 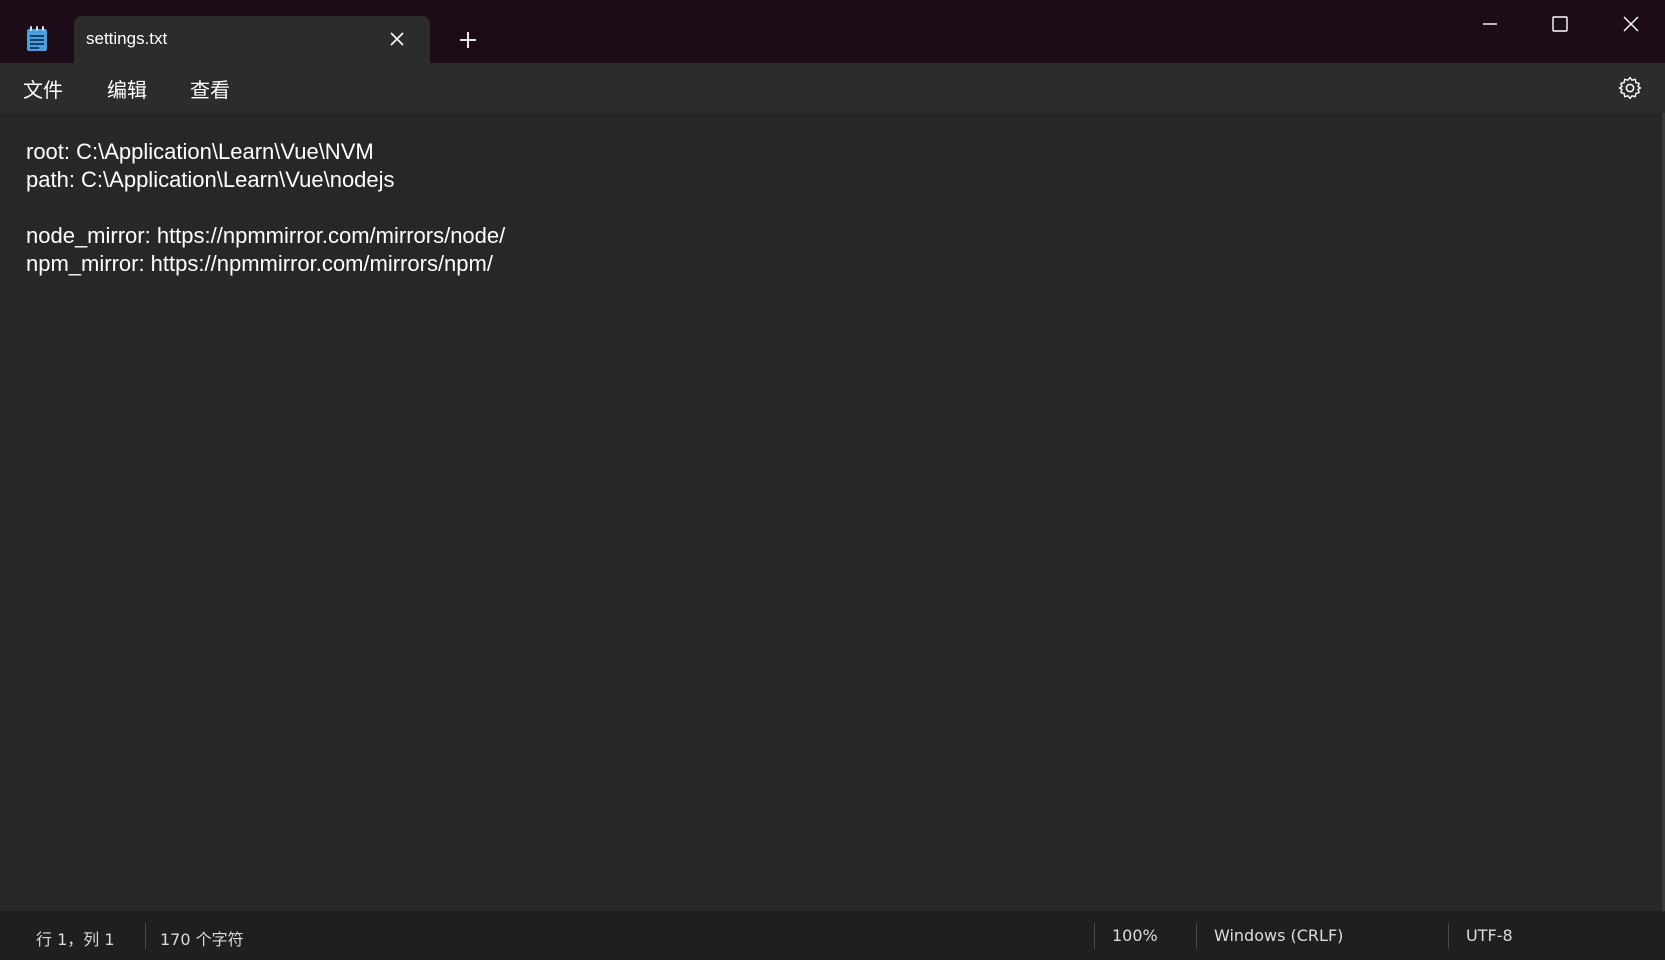 What do you see at coordinates (75, 939) in the screenshot?
I see `cursor-position: 行 1，列 1` at bounding box center [75, 939].